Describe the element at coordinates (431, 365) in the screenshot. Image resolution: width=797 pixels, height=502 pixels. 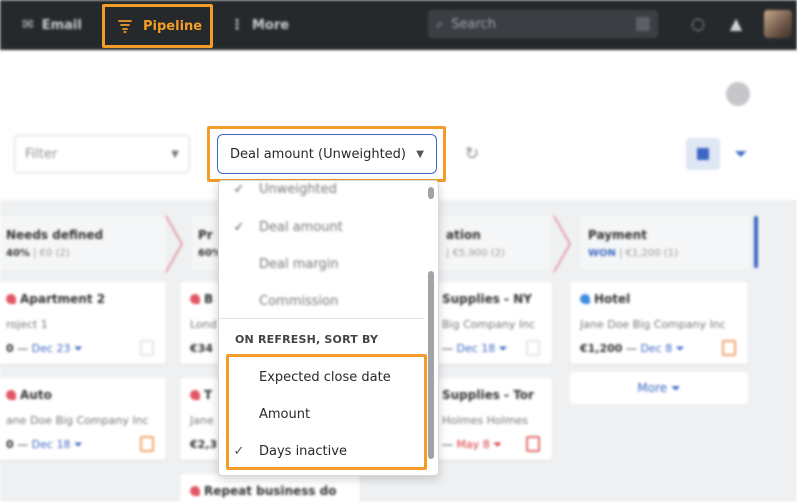
I see `scrollbar-thumb` at that location.